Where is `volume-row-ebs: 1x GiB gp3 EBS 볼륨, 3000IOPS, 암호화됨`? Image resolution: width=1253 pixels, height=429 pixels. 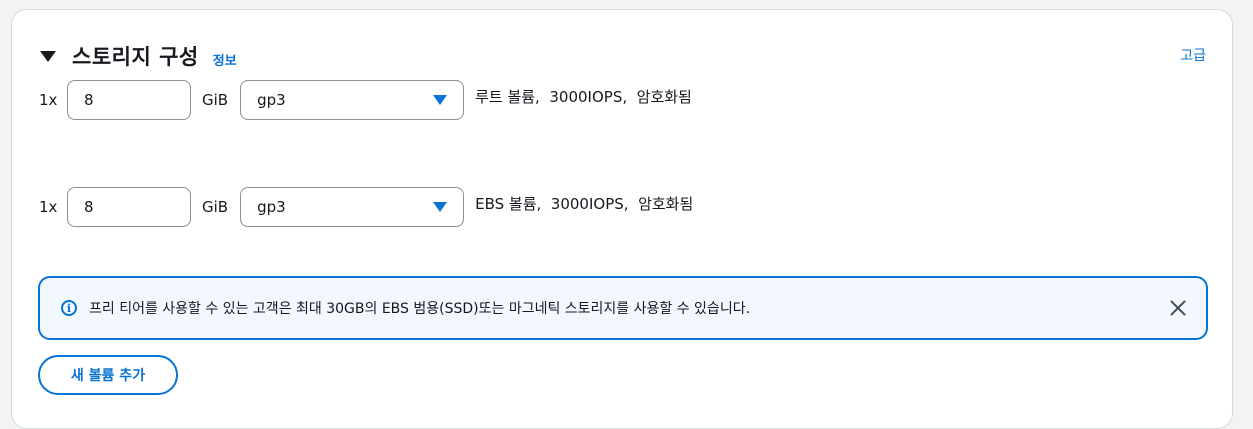
volume-row-ebs: 1x GiB gp3 EBS 볼륨, 3000IOPS, 암호화됨 is located at coordinates (366, 207).